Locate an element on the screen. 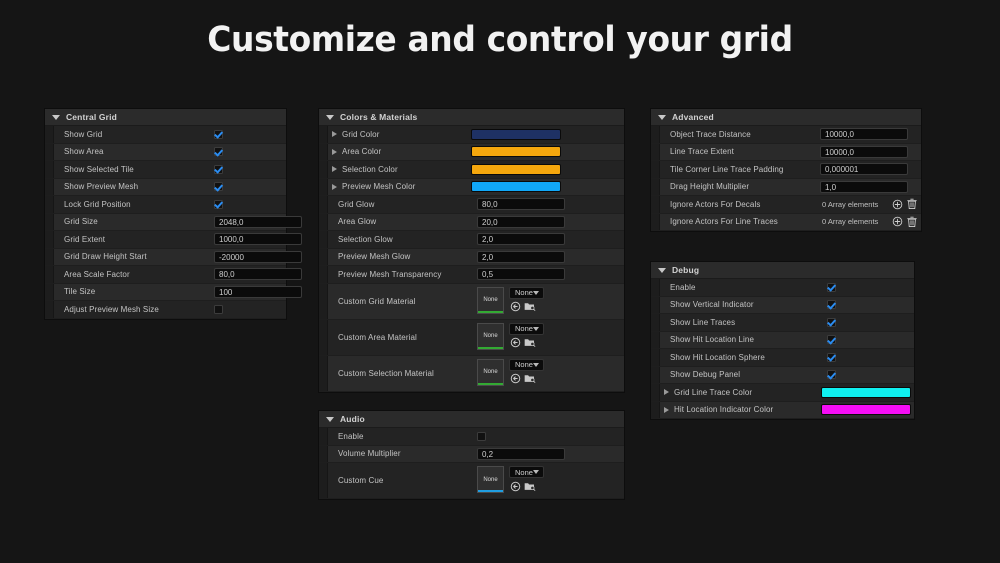  panel-header-audio: Audio is located at coordinates (471, 419).